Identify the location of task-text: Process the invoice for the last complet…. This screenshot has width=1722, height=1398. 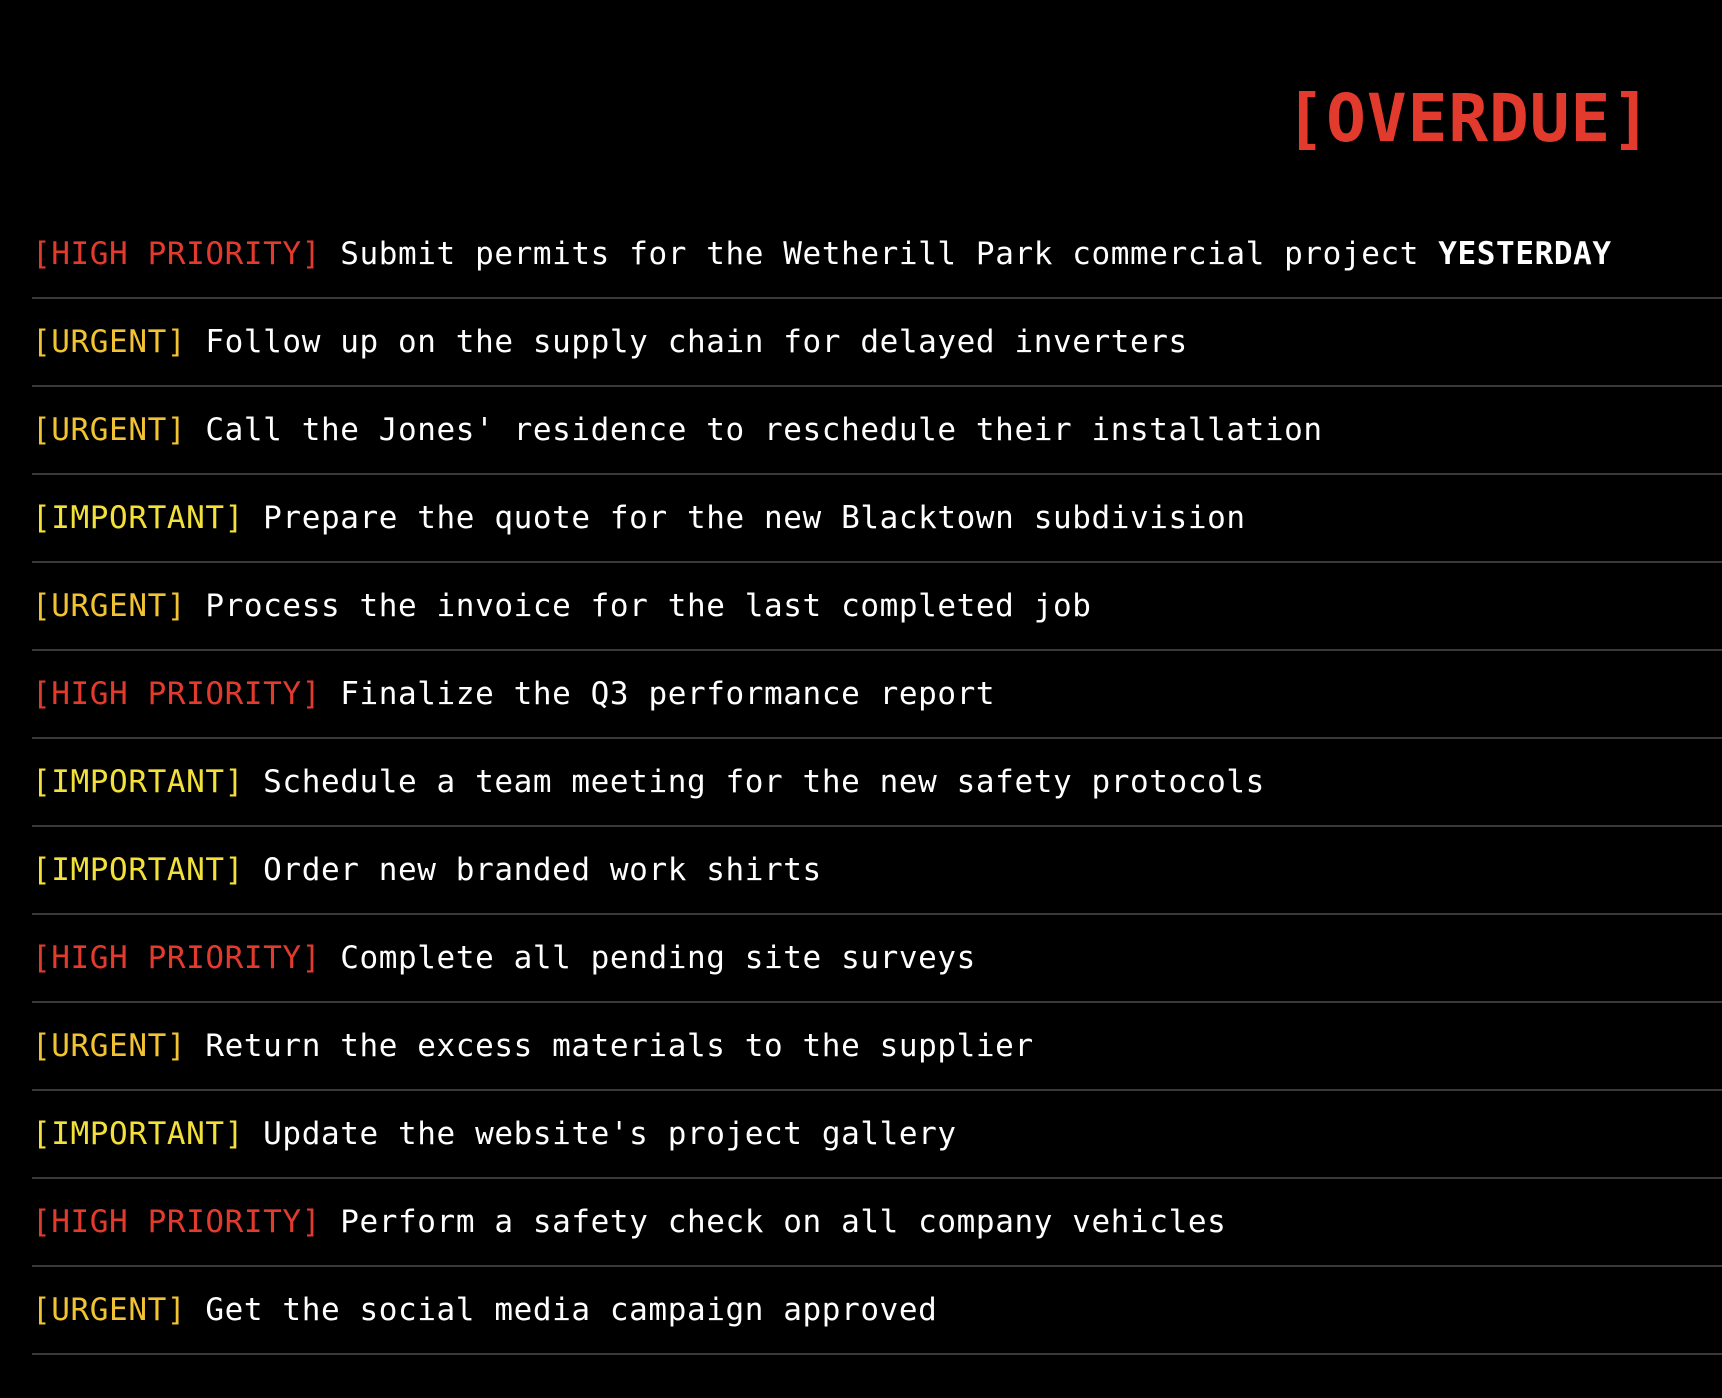
(648, 606).